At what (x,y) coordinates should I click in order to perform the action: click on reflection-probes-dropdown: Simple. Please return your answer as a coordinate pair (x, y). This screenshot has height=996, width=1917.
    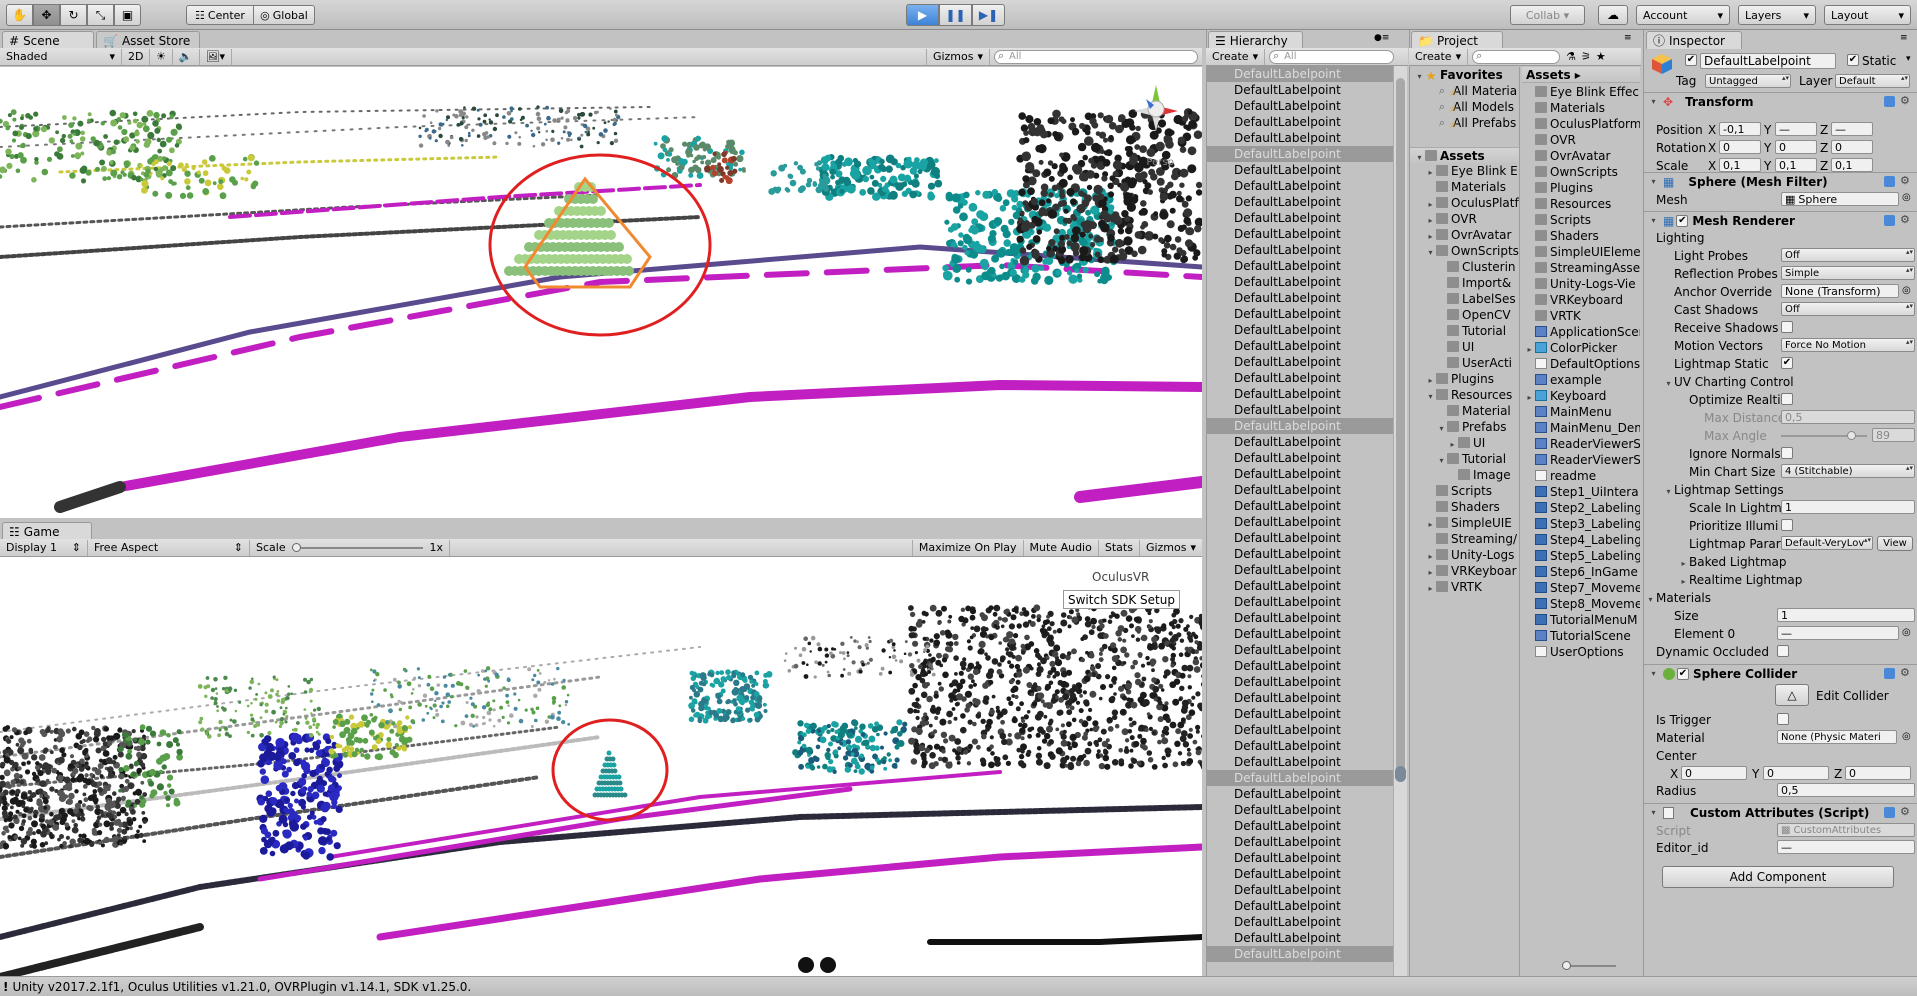
    Looking at the image, I should click on (1848, 273).